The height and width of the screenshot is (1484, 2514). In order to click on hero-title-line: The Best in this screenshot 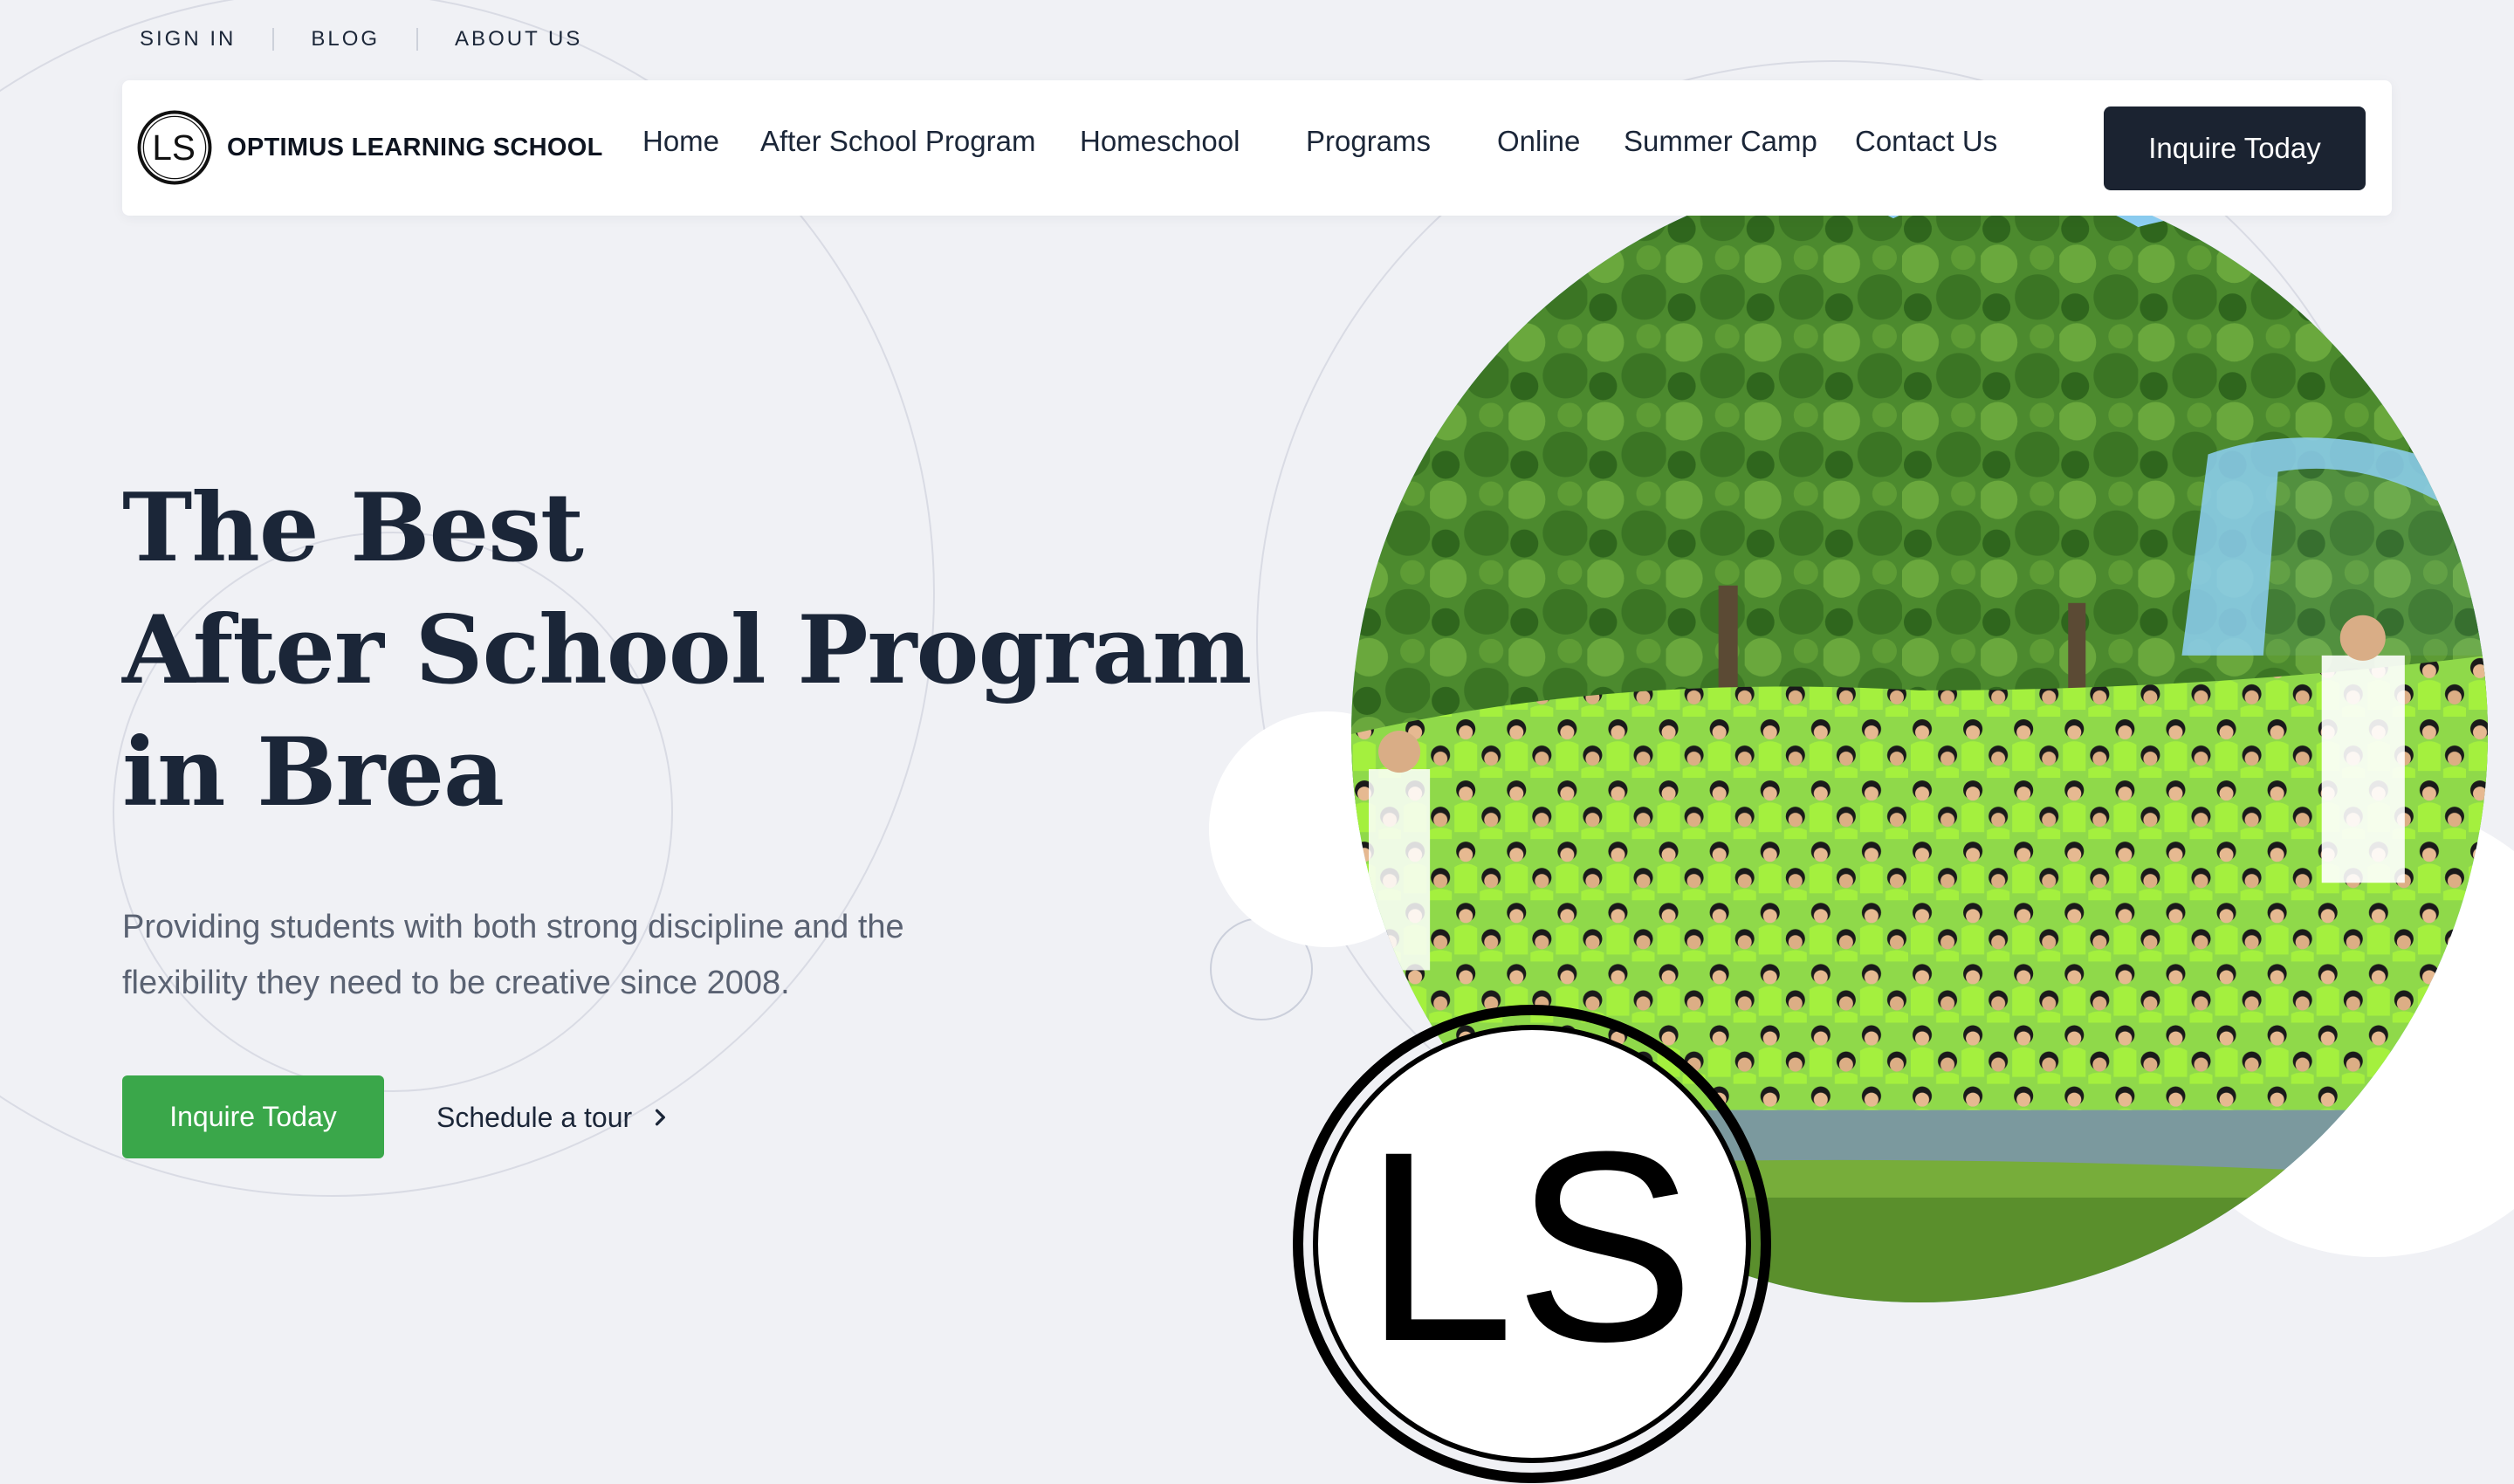, I will do `click(353, 528)`.